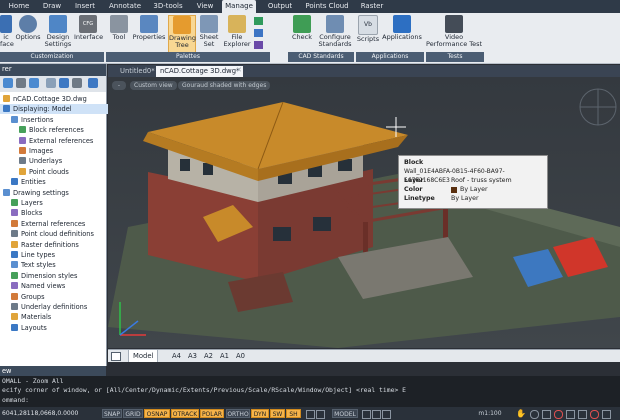 The image size is (620, 420). I want to click on select-icon, so click(376, 414).